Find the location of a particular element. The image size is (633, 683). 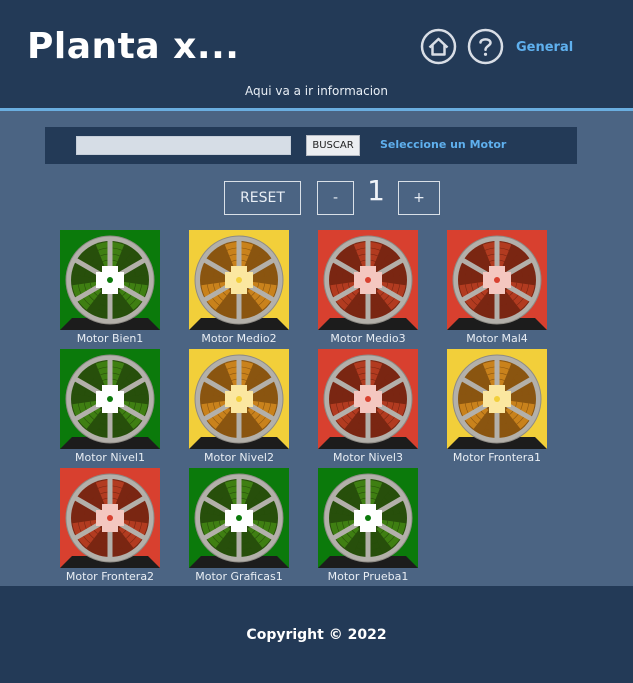

motor-card: Motor Prueba1 is located at coordinates (368, 533).